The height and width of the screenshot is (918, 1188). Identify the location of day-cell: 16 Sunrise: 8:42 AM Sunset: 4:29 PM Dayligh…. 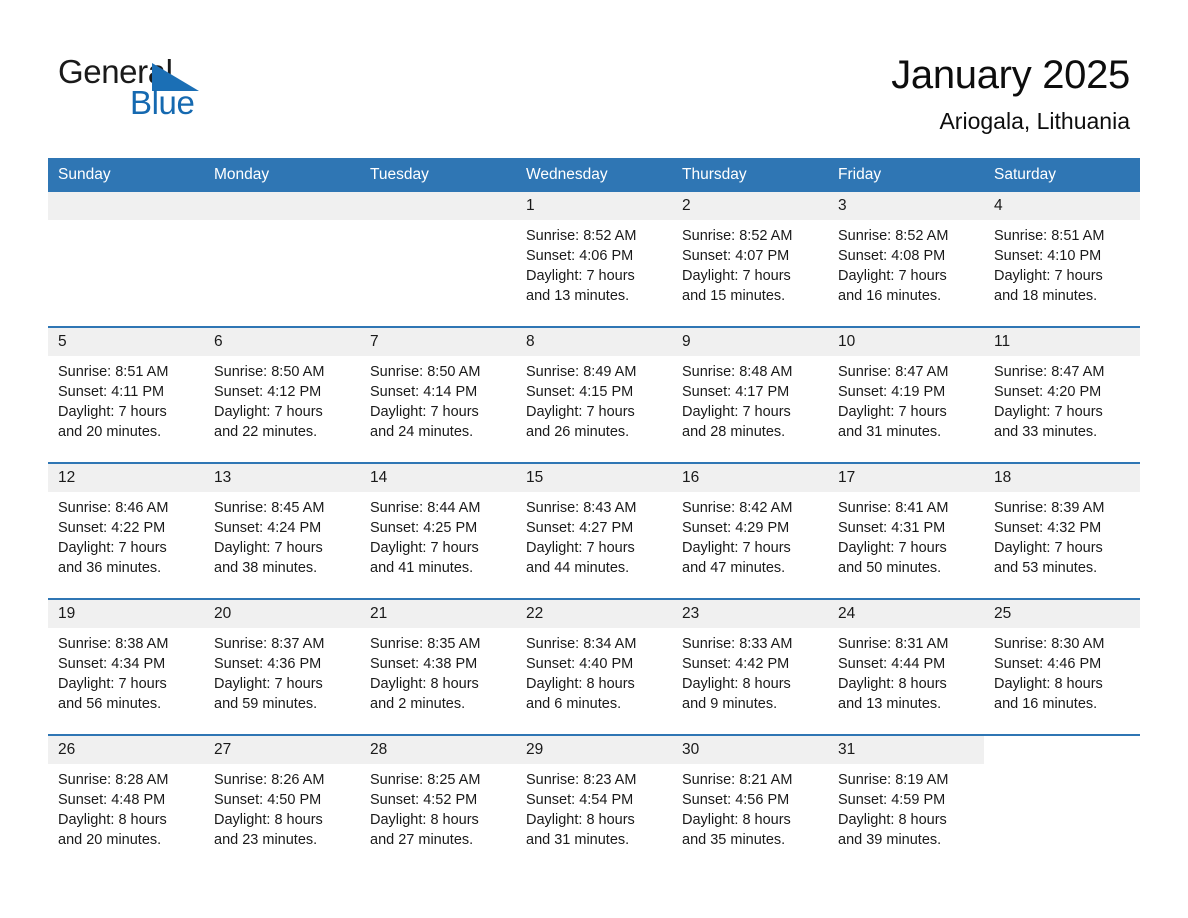
(750, 530).